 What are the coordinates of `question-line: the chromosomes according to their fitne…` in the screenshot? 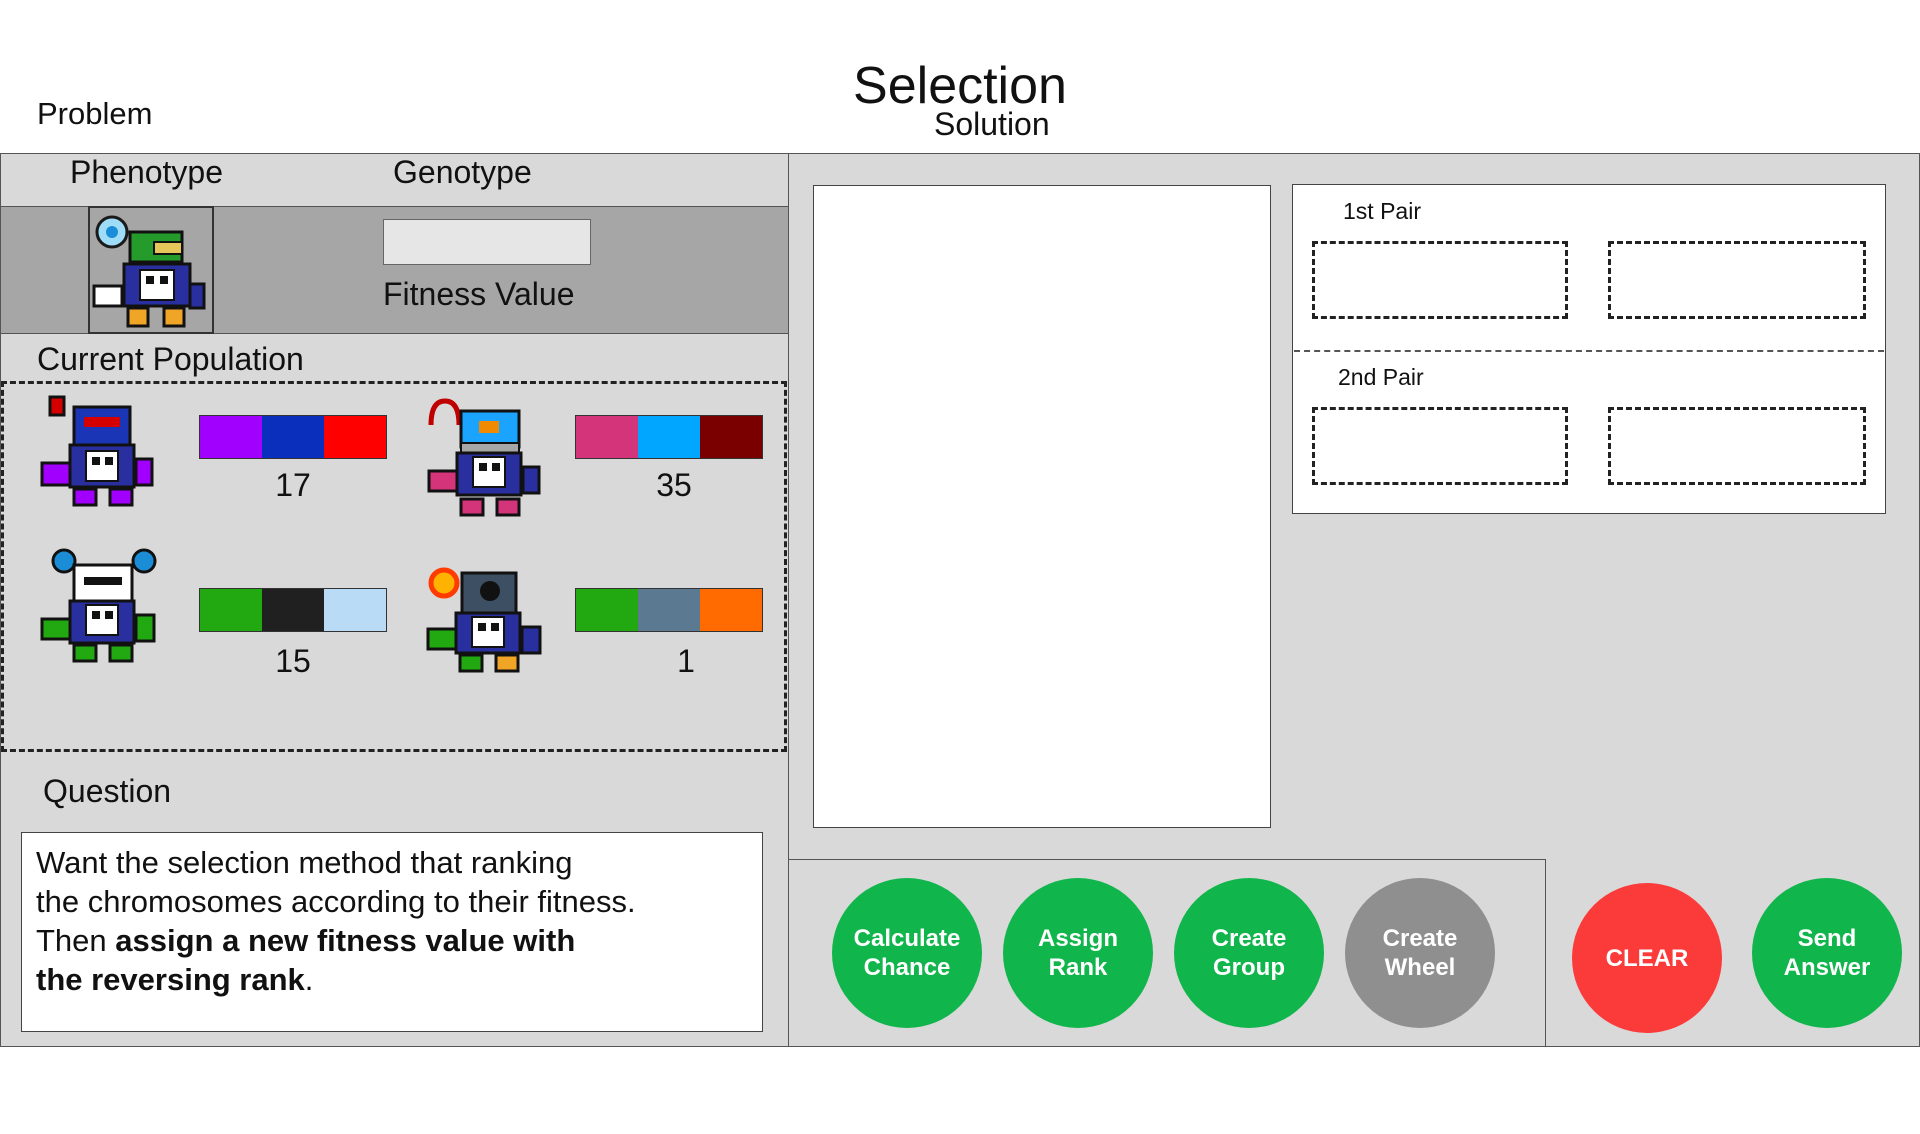 It's located at (336, 901).